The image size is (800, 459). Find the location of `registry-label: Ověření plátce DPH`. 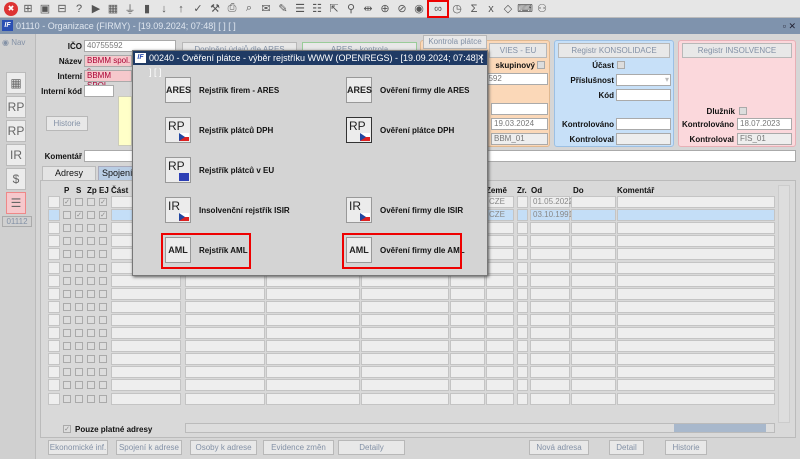

registry-label: Ověření plátce DPH is located at coordinates (417, 130).